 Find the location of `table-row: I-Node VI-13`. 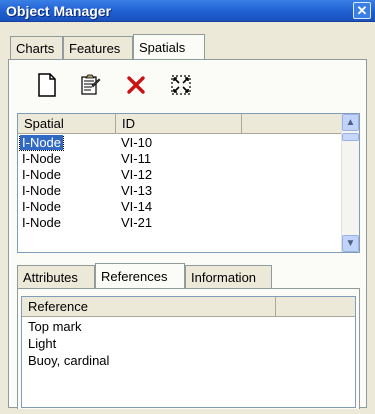

table-row: I-Node VI-13 is located at coordinates (179, 191).